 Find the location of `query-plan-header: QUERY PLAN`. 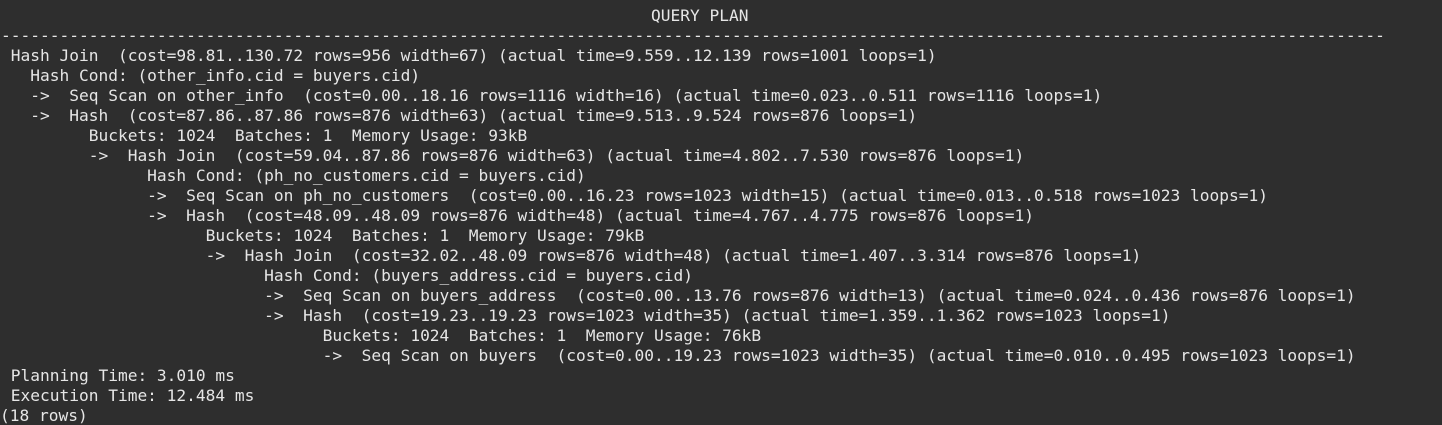

query-plan-header: QUERY PLAN is located at coordinates (700, 15).